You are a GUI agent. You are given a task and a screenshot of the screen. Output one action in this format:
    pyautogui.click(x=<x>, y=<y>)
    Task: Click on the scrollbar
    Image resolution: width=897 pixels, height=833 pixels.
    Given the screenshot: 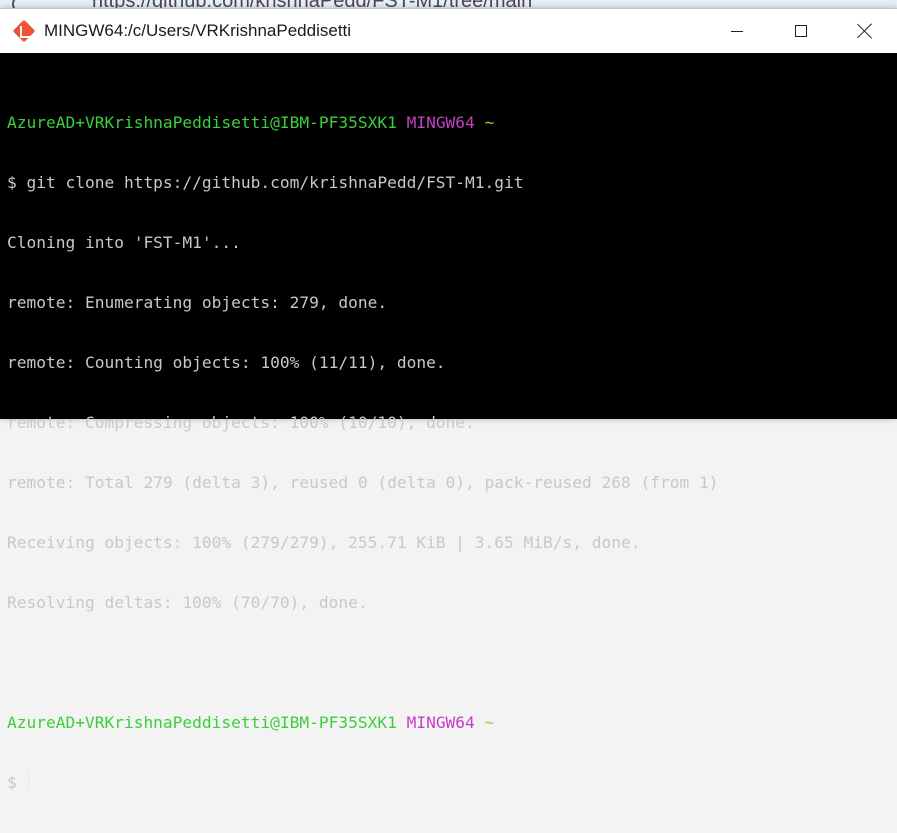 What is the action you would take?
    pyautogui.click(x=892, y=236)
    